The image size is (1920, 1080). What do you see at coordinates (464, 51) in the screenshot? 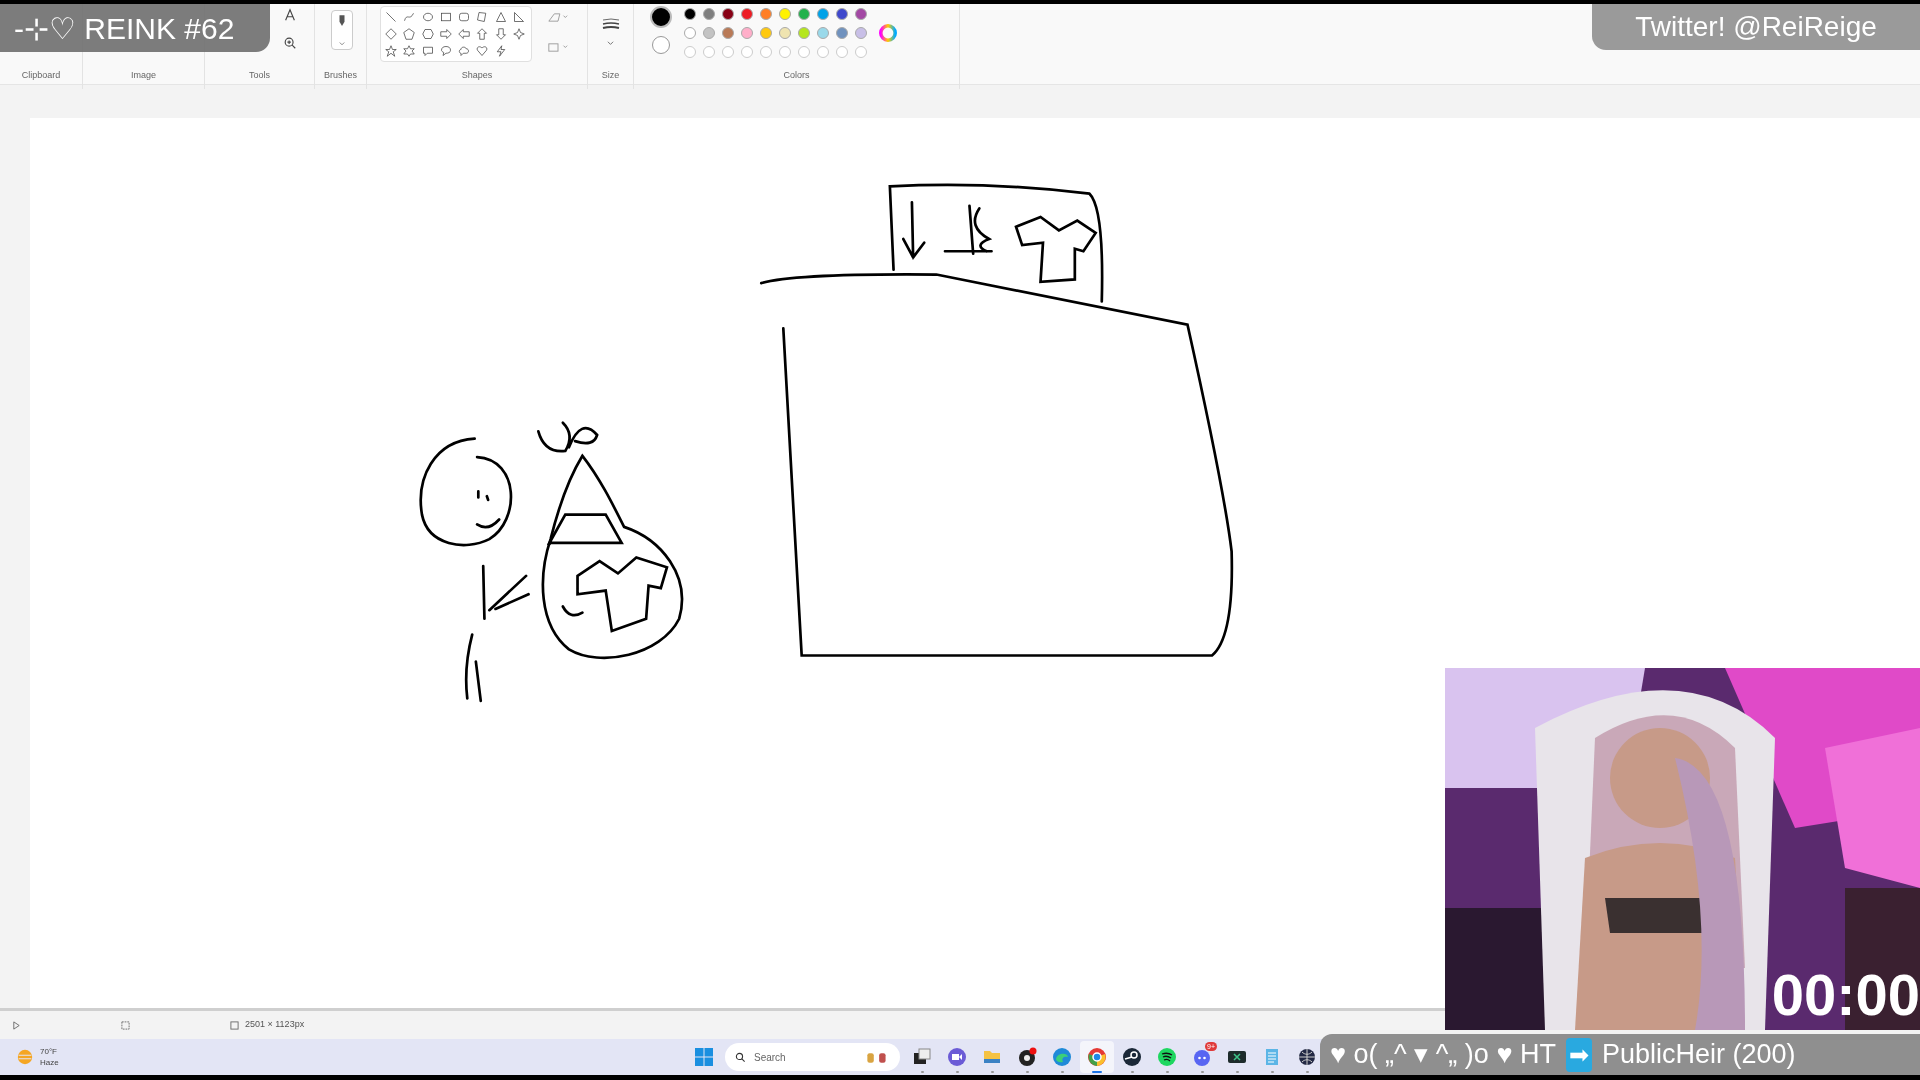
I see `thought-bubble-icon` at bounding box center [464, 51].